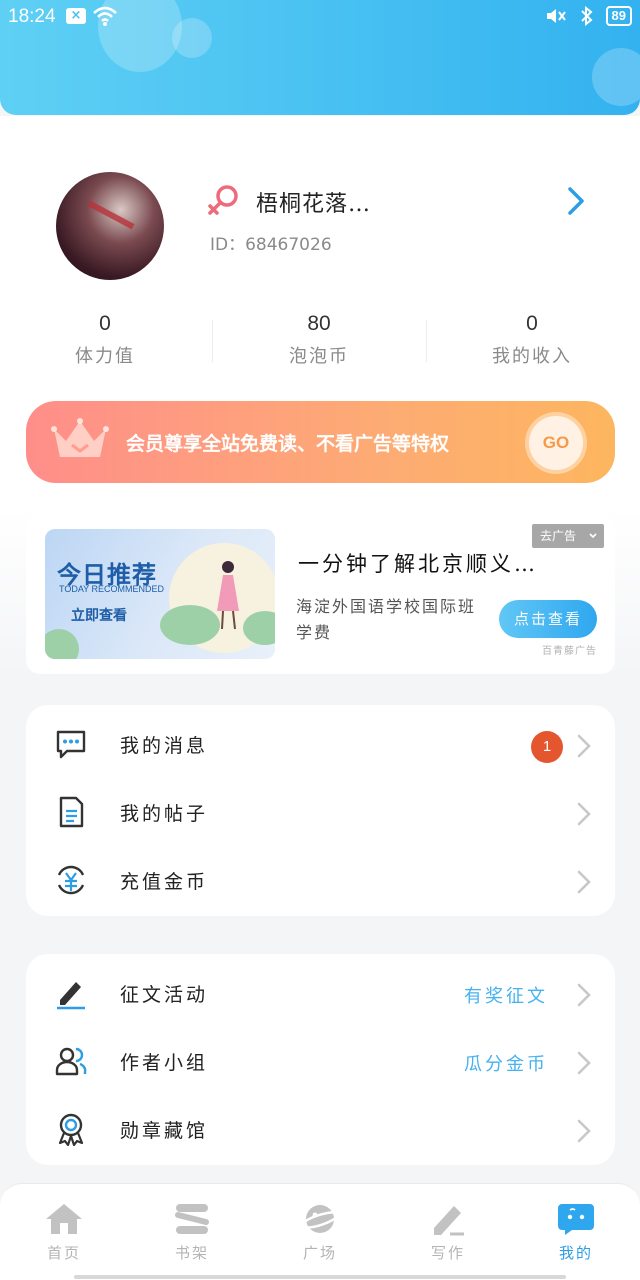 The width and height of the screenshot is (640, 1280). What do you see at coordinates (320, 1277) in the screenshot?
I see `home-indicator` at bounding box center [320, 1277].